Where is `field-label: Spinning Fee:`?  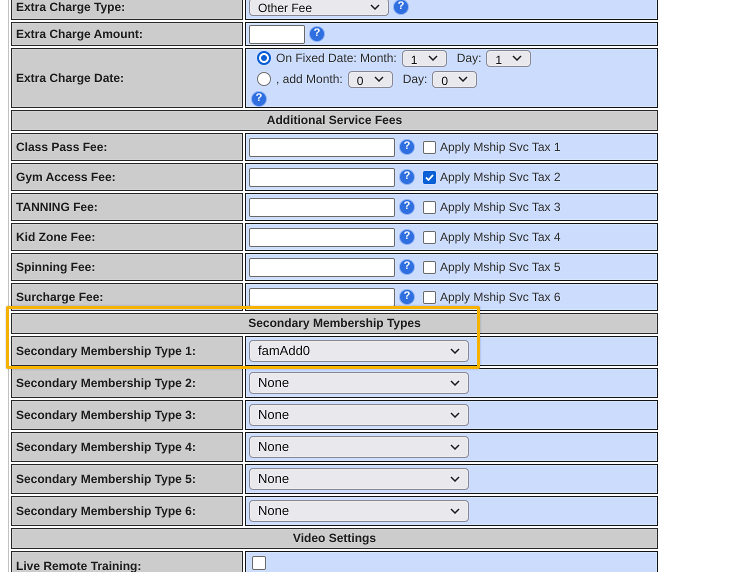
field-label: Spinning Fee: is located at coordinates (56, 267).